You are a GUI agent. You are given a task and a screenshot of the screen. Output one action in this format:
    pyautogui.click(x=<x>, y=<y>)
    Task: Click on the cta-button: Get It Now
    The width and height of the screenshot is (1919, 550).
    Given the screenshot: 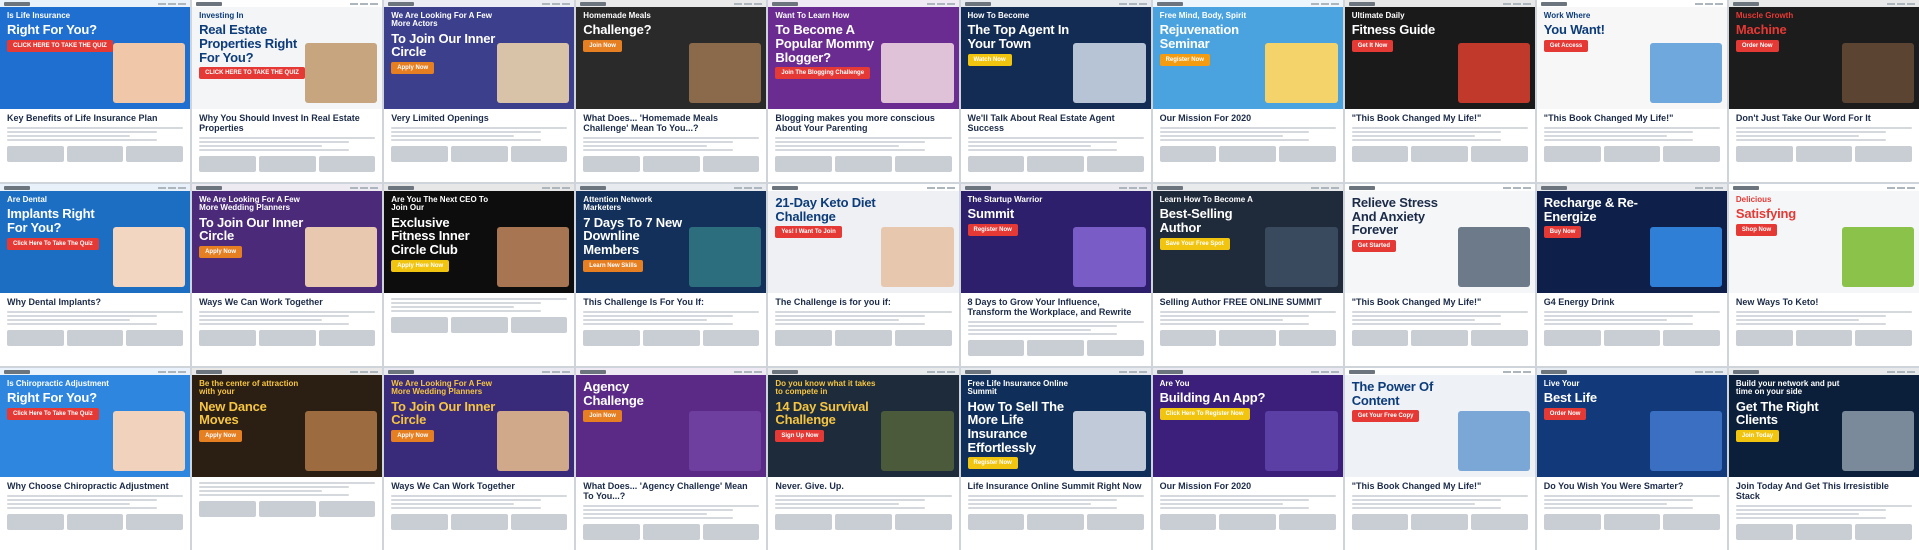 What is the action you would take?
    pyautogui.click(x=1372, y=46)
    